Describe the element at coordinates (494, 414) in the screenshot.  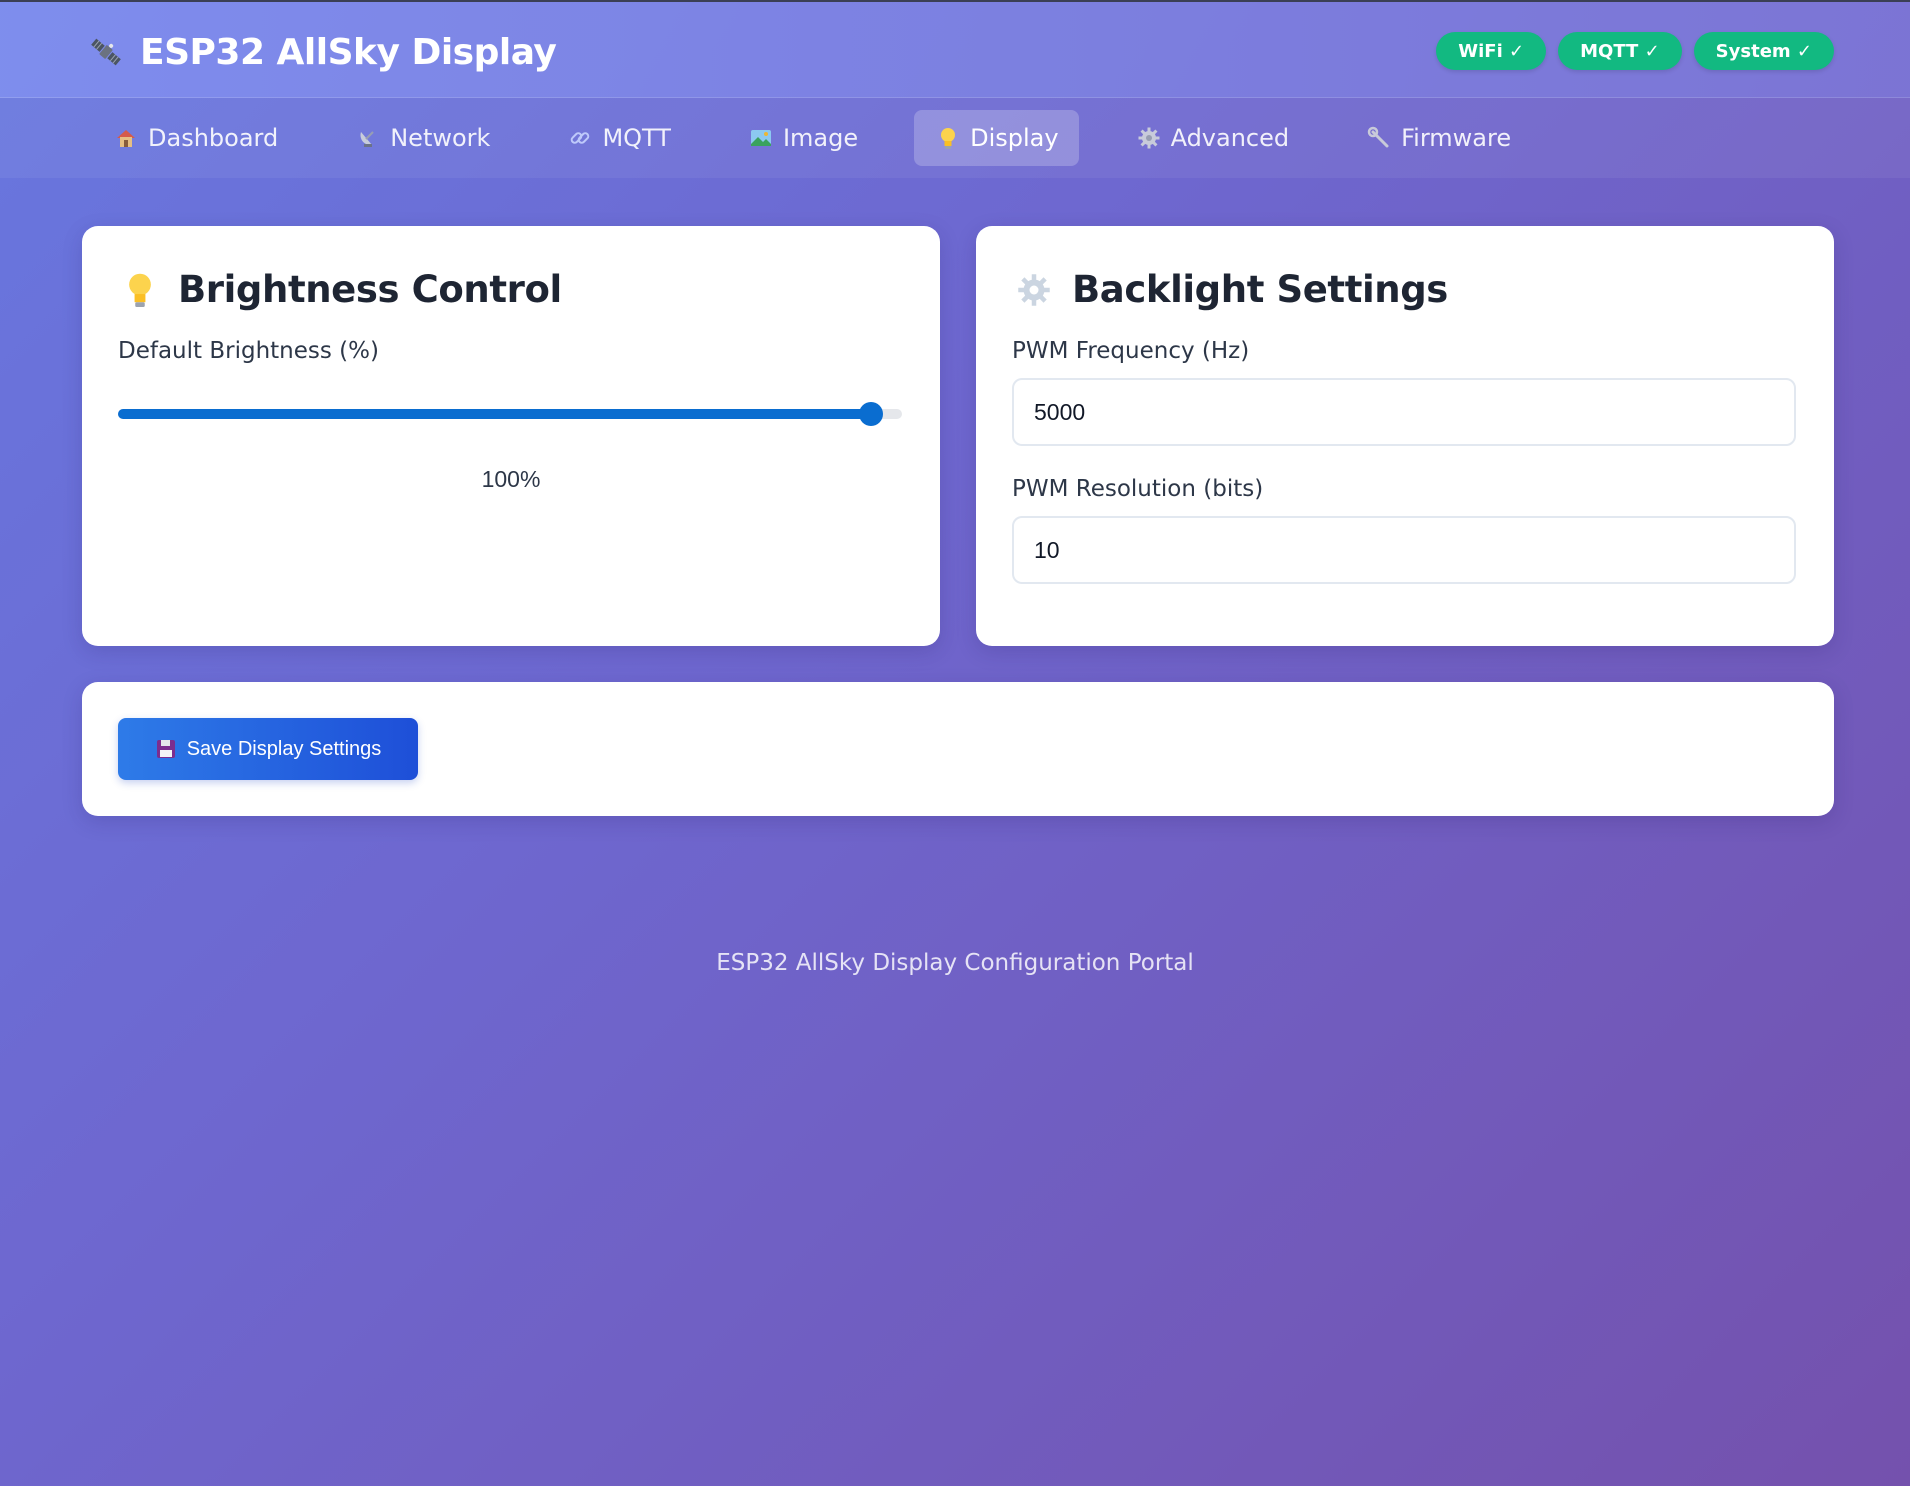
I see `slider-fill` at that location.